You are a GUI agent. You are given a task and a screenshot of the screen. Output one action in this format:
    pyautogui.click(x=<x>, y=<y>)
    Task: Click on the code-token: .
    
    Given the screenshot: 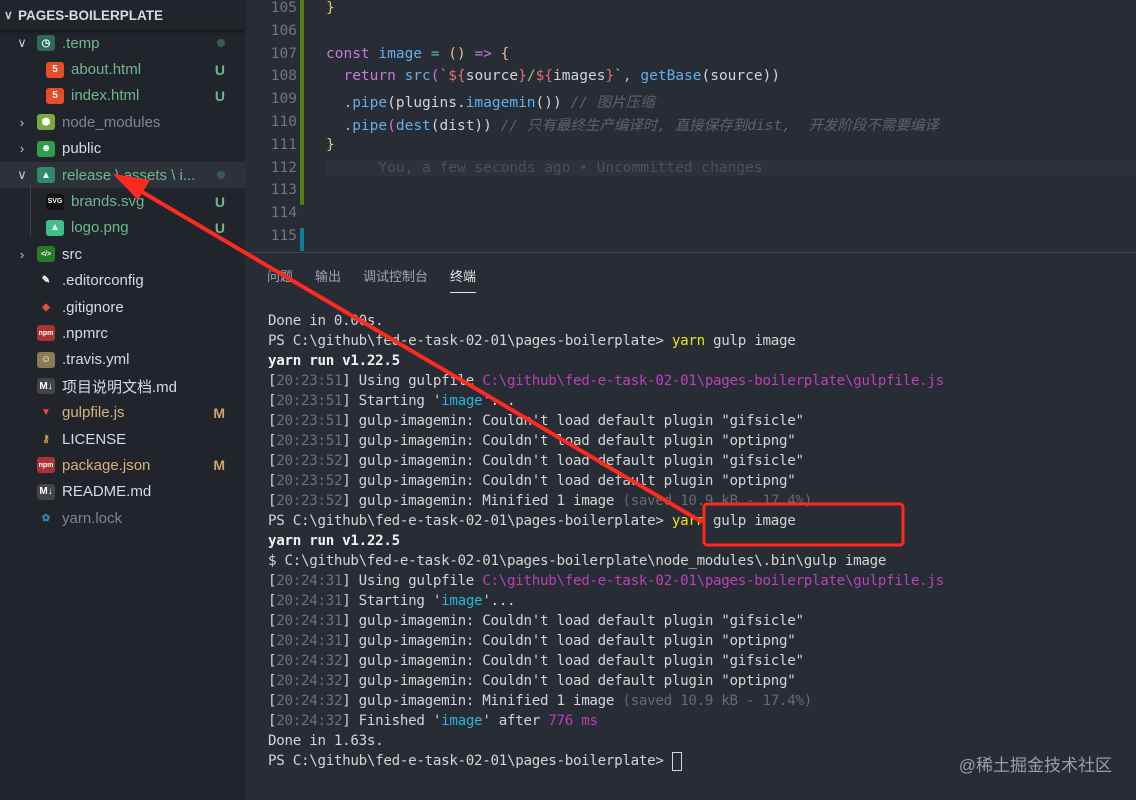 What is the action you would take?
    pyautogui.click(x=339, y=126)
    